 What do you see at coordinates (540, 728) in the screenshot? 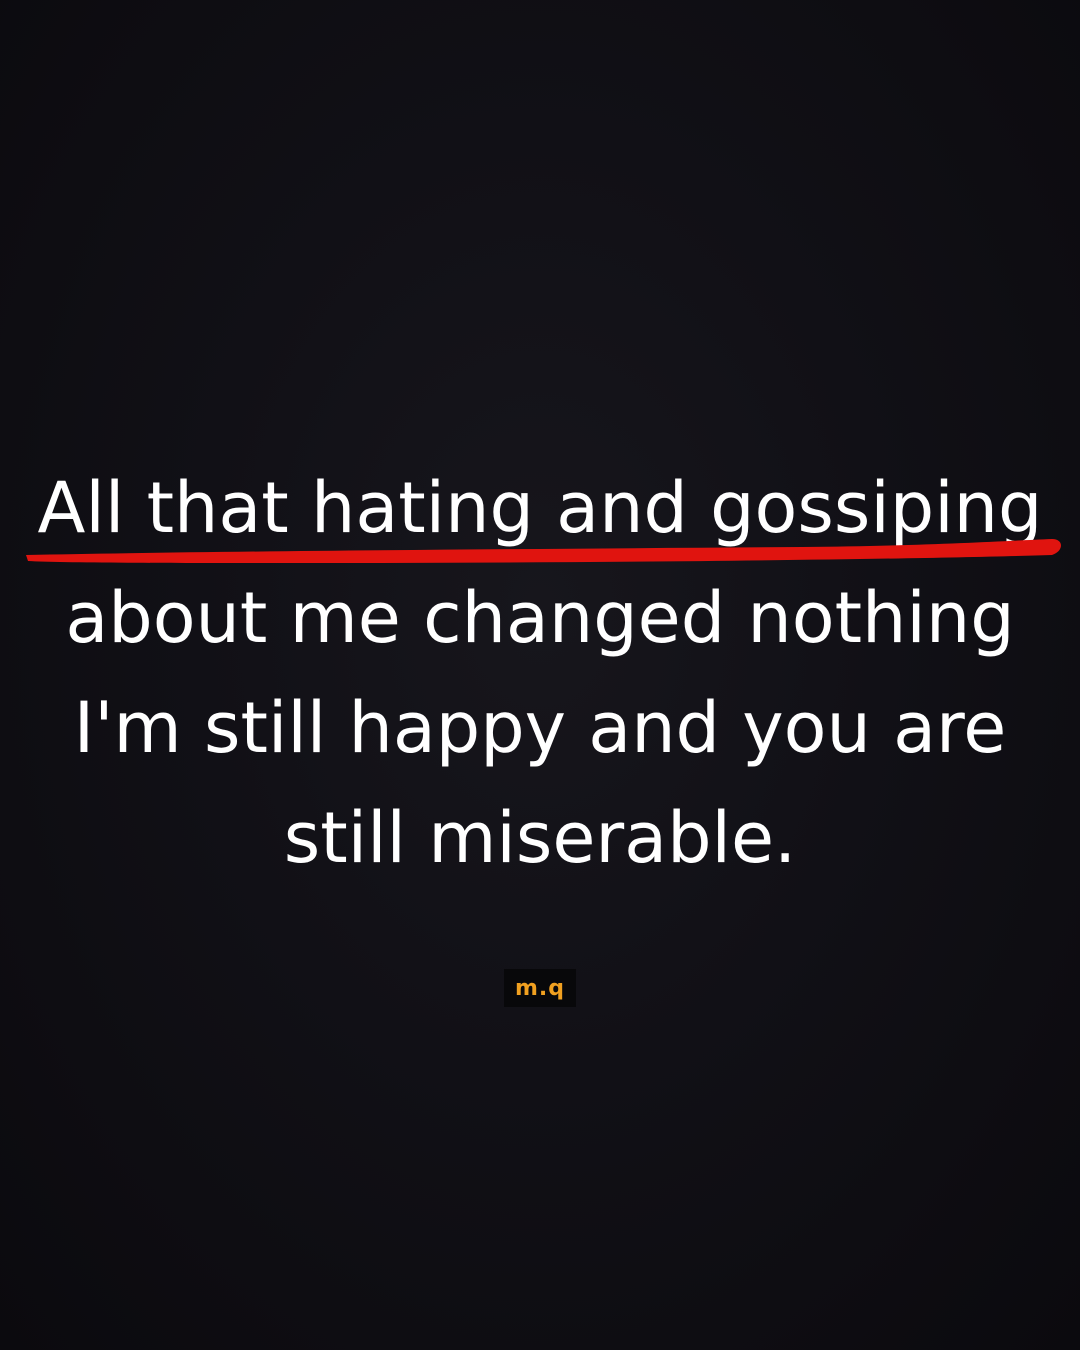
I see `quote-line-3: I'm still happy and you are` at bounding box center [540, 728].